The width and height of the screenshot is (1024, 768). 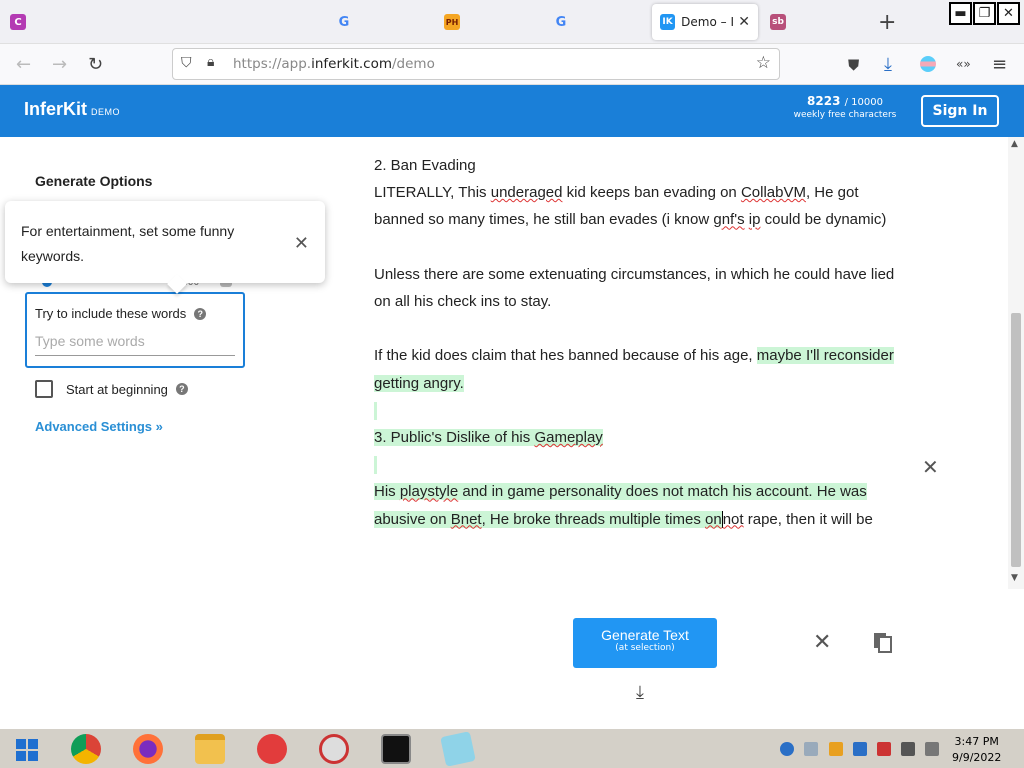 I want to click on copy-icon, so click(x=883, y=643).